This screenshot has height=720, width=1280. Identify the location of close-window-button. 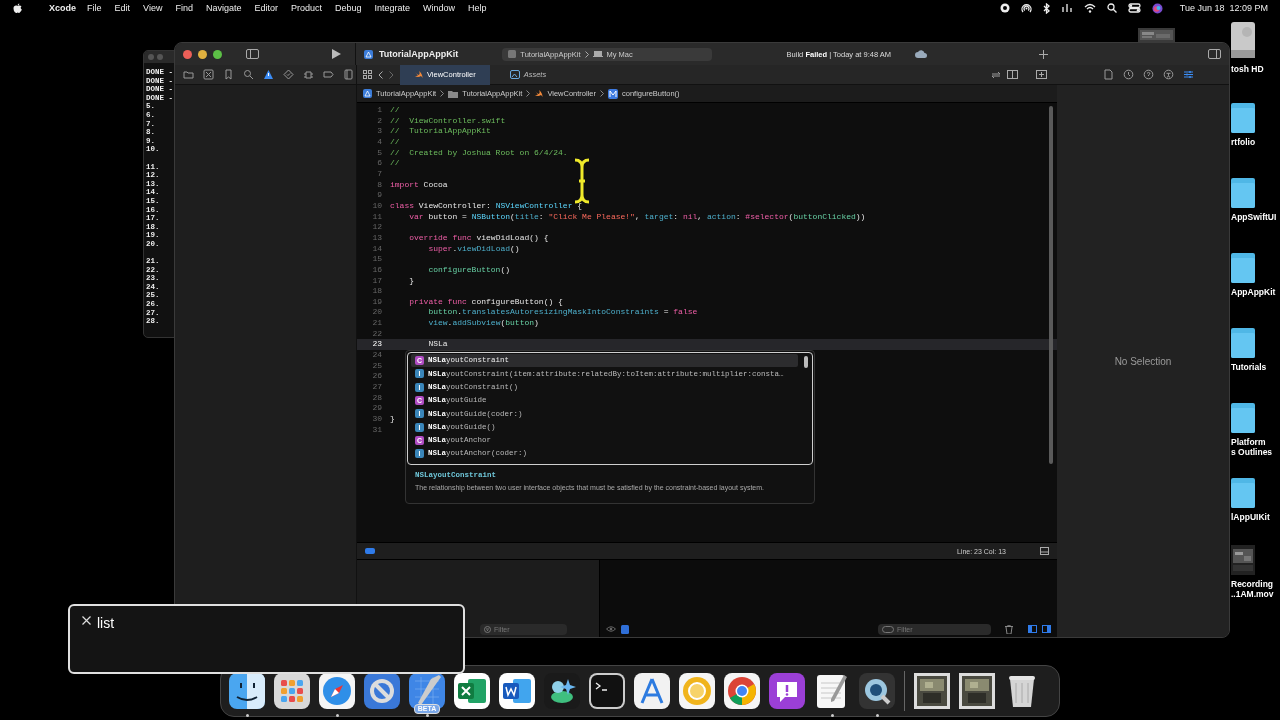
(187, 54).